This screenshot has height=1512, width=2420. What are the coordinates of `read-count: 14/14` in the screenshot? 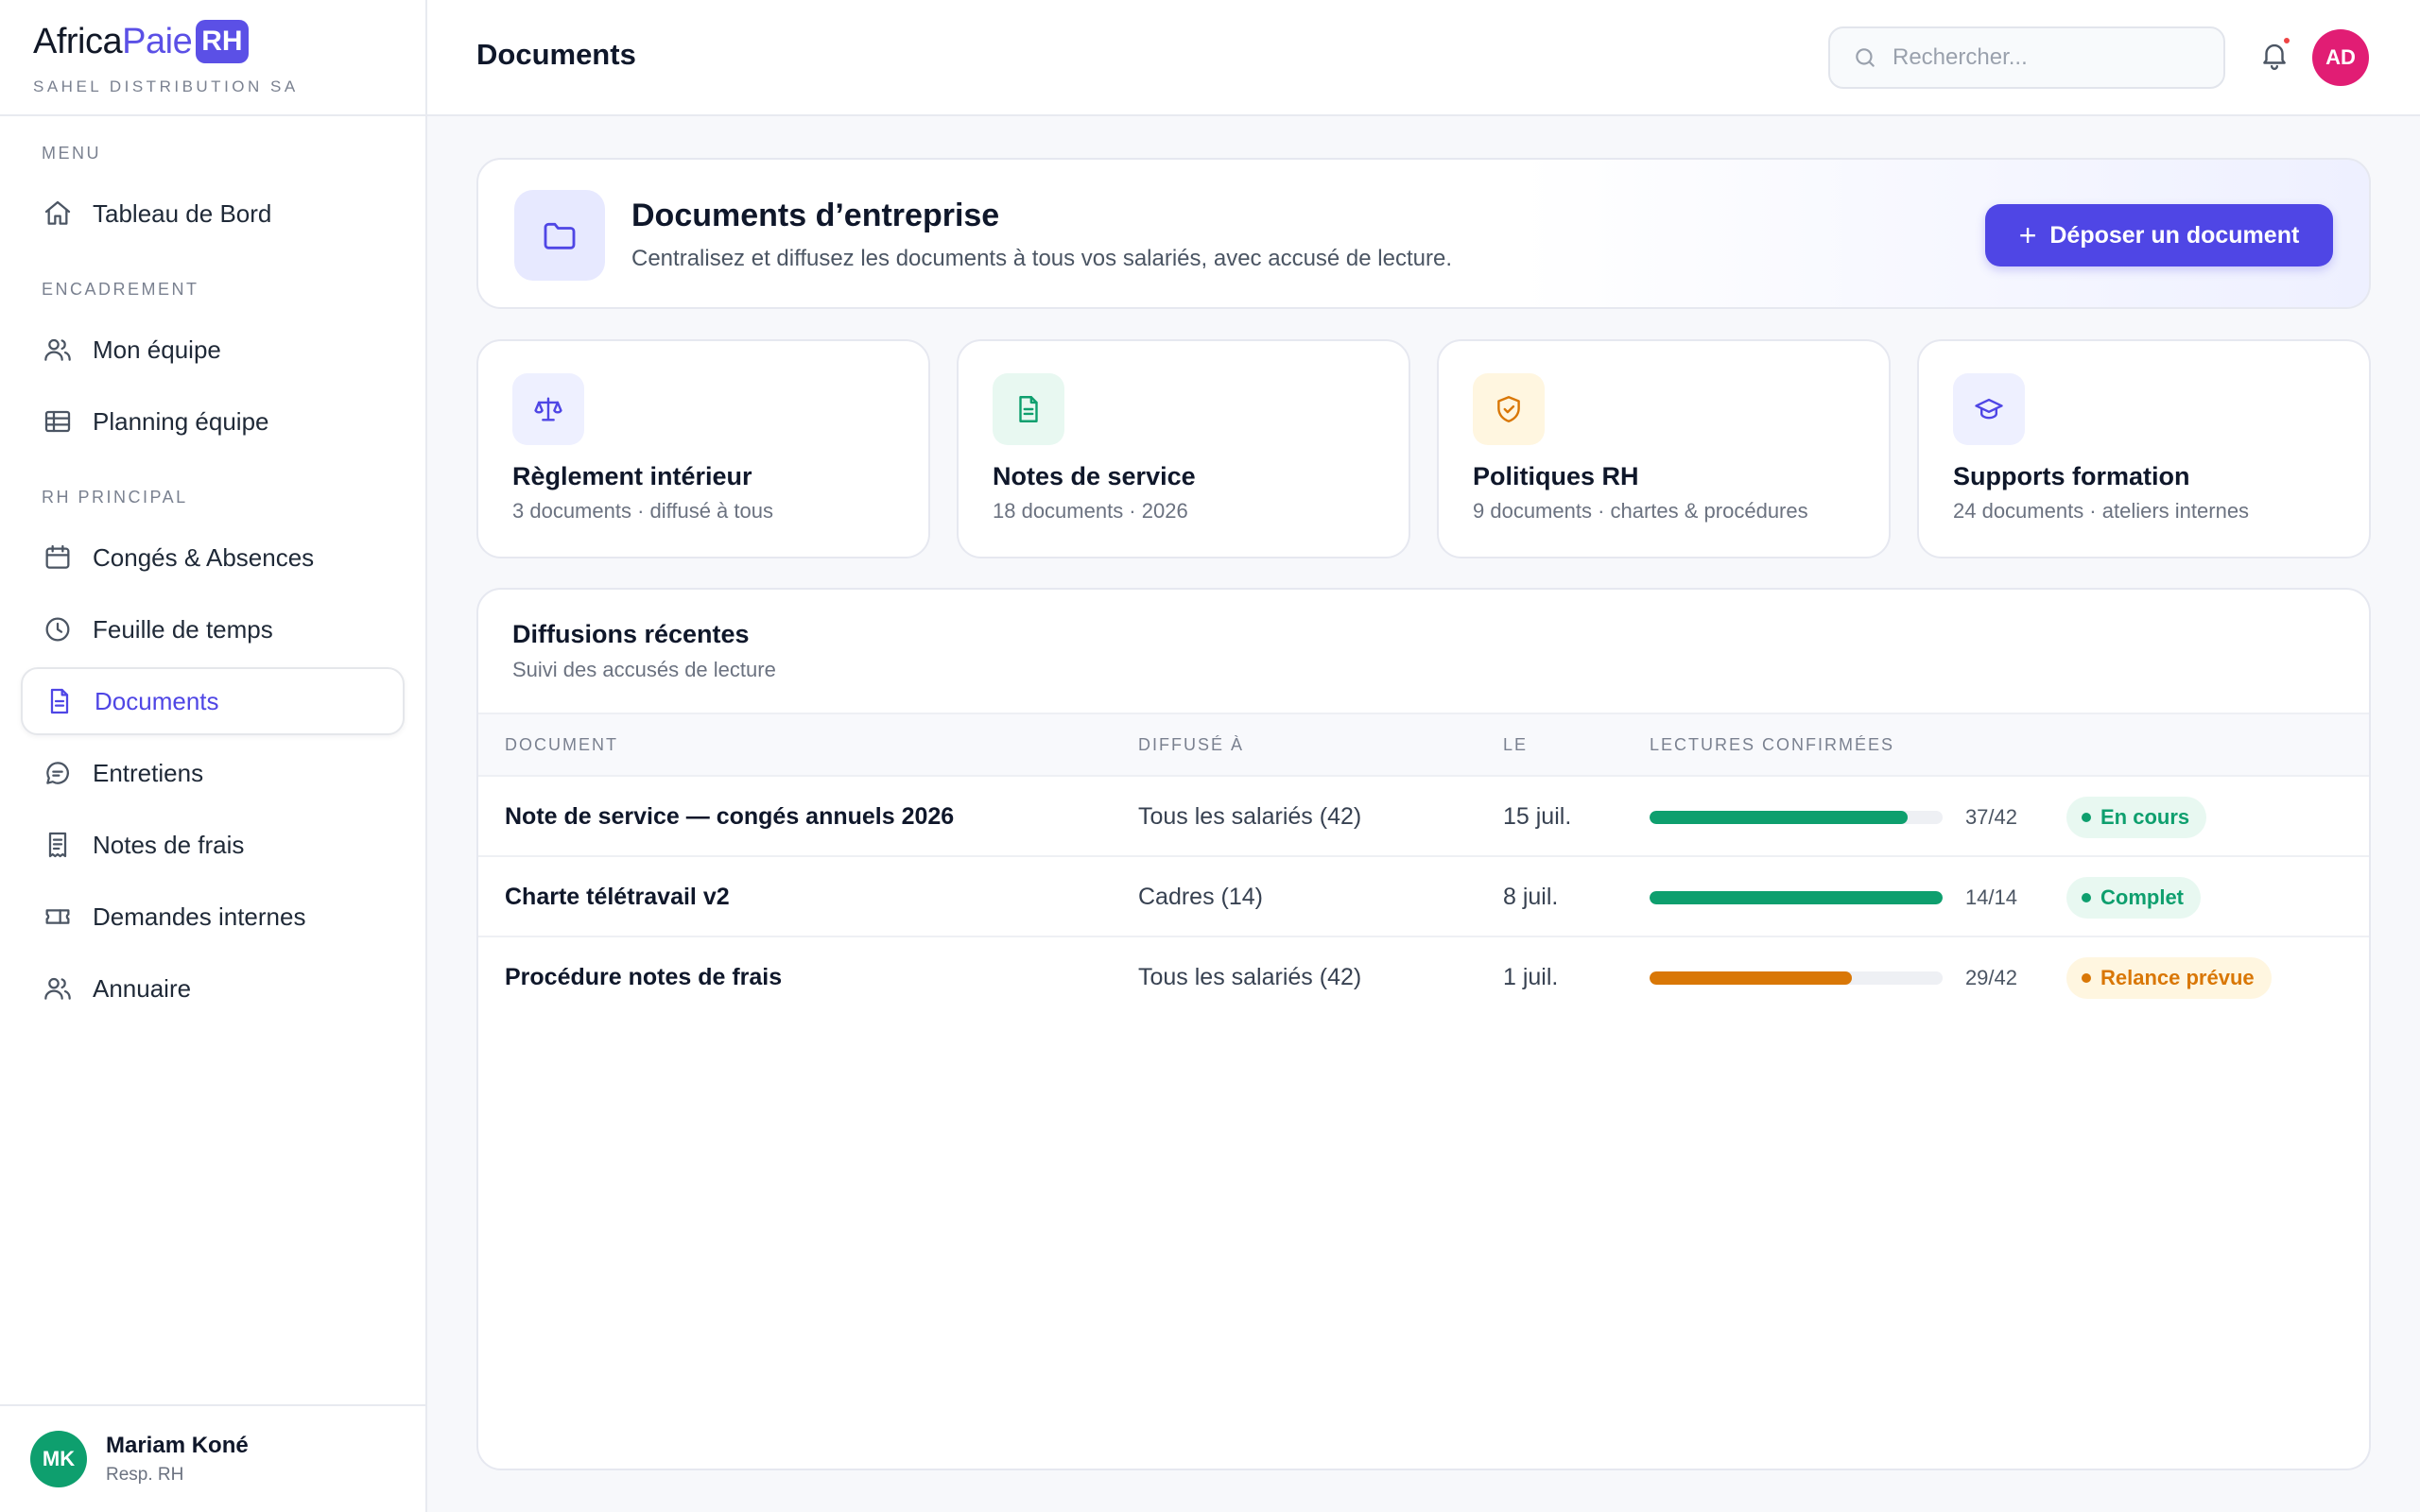 It's located at (1991, 897).